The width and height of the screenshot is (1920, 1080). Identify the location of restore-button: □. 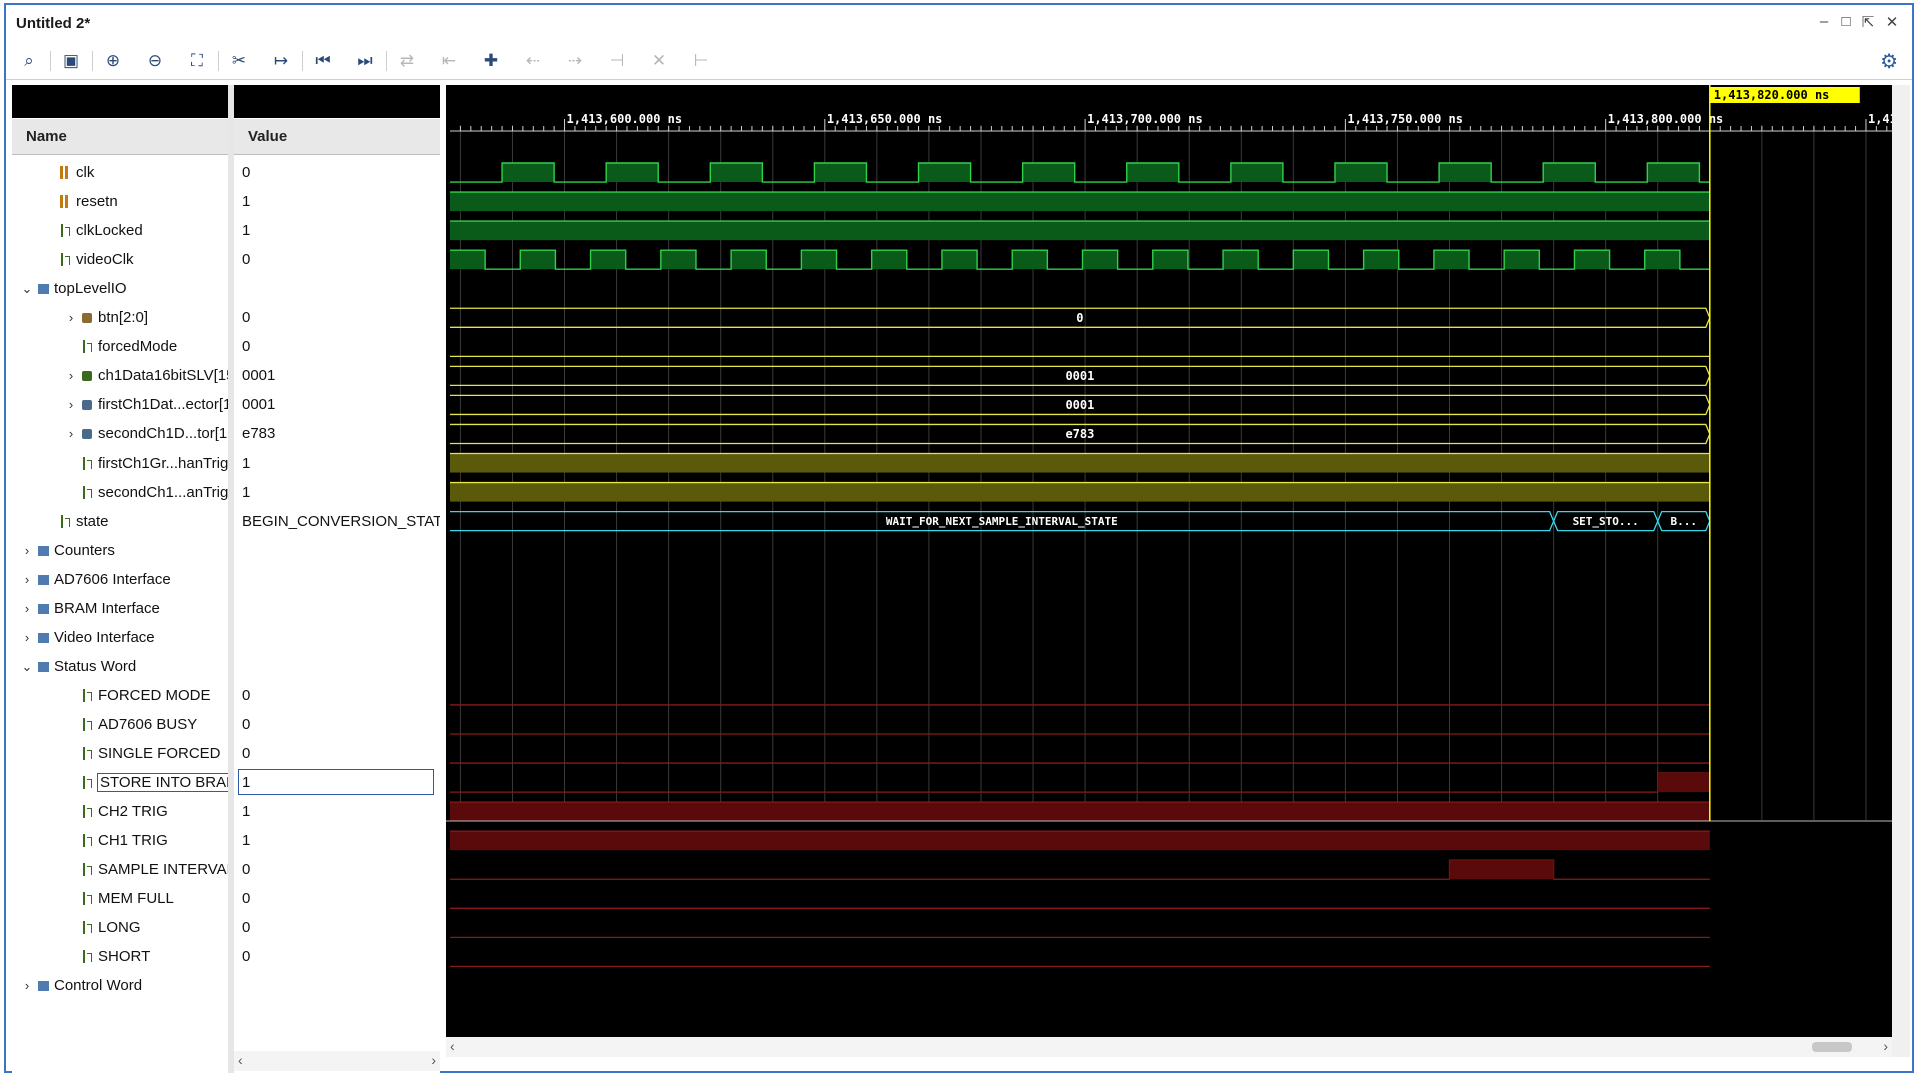
(1846, 21).